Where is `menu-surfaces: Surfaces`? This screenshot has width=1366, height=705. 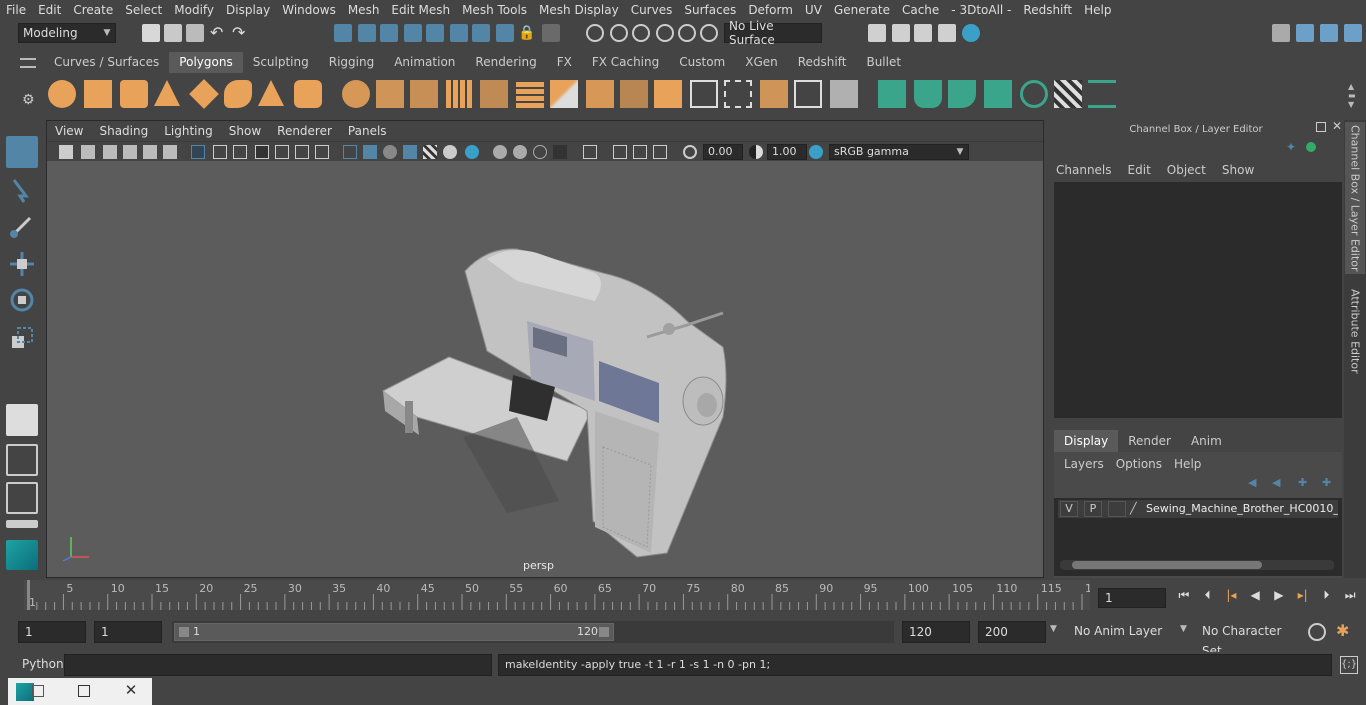 menu-surfaces: Surfaces is located at coordinates (710, 10).